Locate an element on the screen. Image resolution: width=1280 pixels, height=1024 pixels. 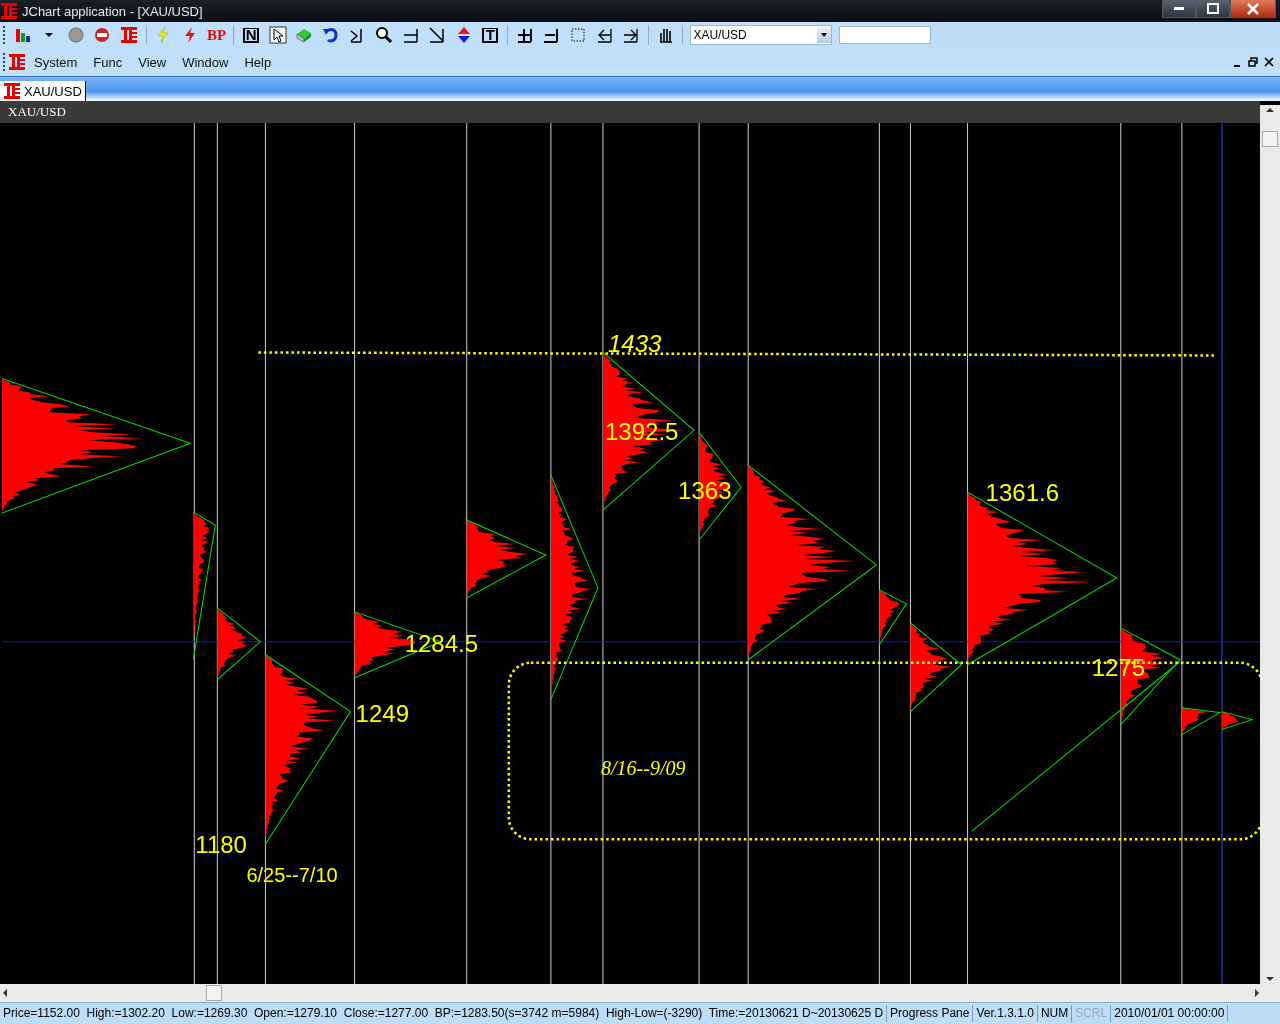
toolbar-button: BP is located at coordinates (216, 35).